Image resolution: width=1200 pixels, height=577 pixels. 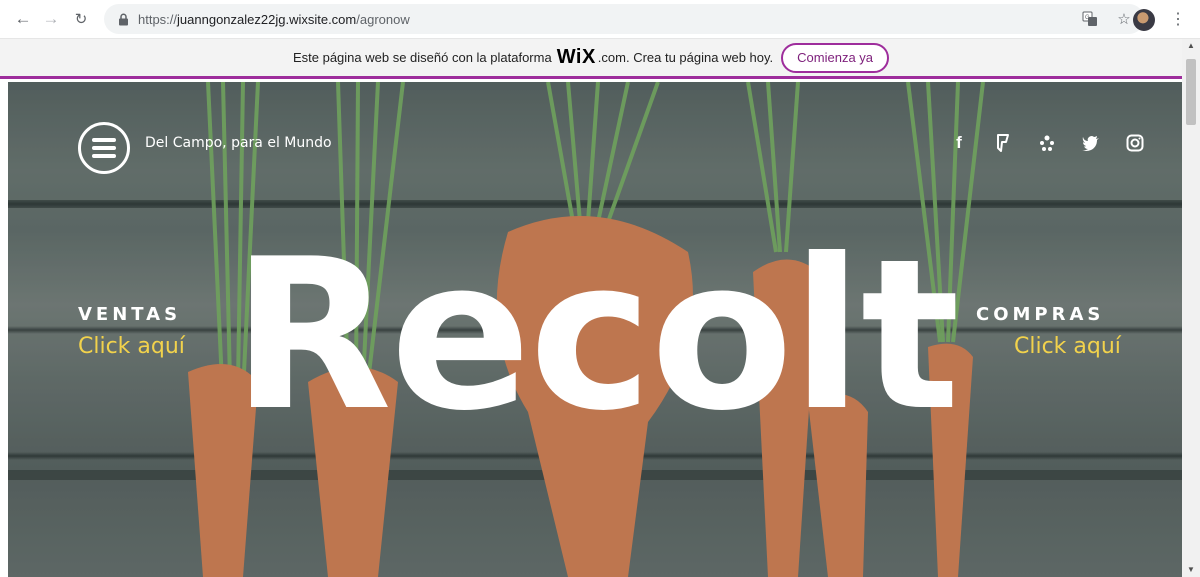 I want to click on bookmark-star-icon: ☆, so click(x=1124, y=19).